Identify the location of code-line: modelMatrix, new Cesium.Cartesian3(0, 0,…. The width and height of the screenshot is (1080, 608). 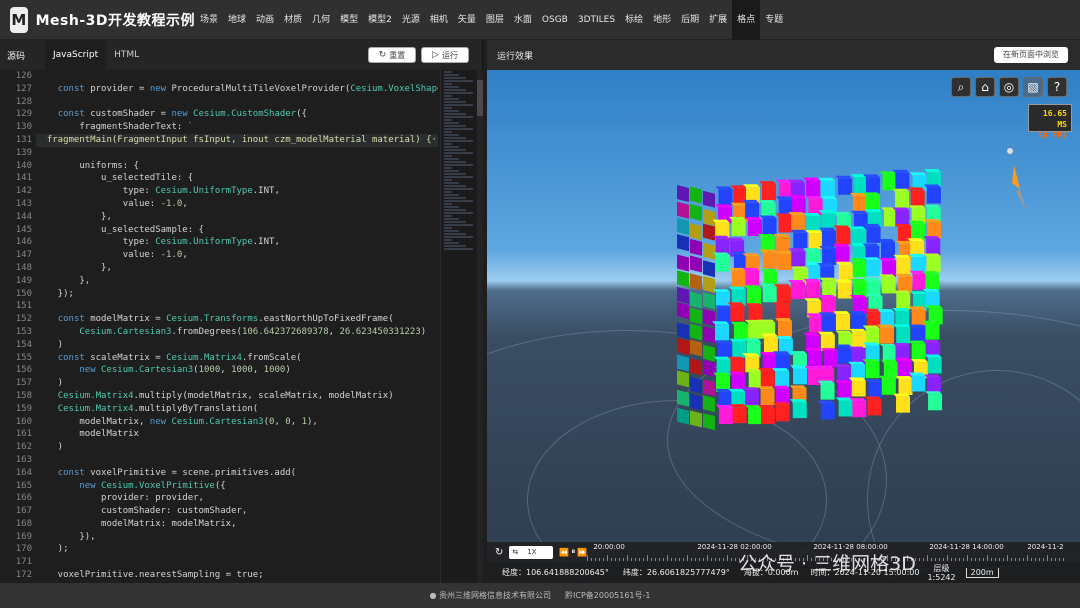
(237, 422).